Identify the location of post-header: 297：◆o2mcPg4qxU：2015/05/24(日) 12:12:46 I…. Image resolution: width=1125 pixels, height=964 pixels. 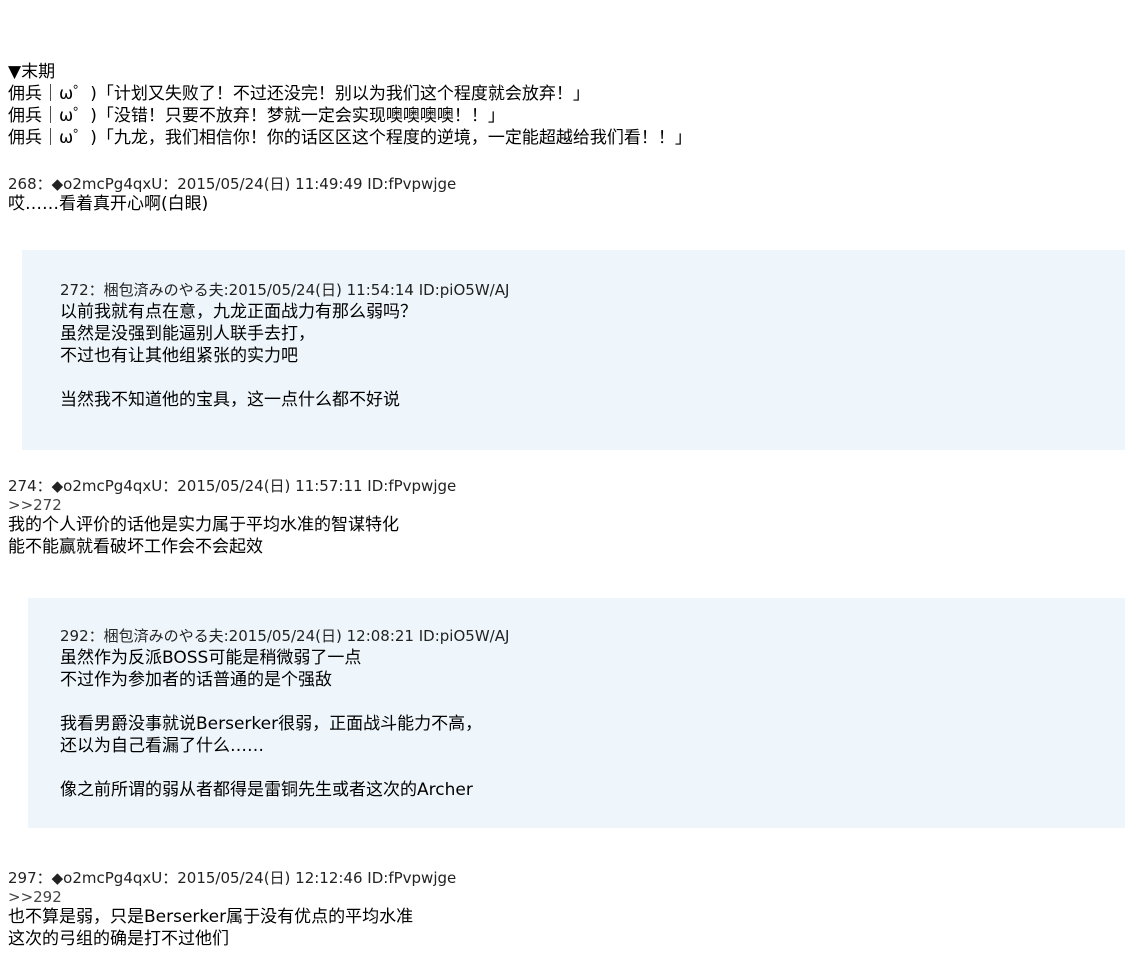
(232, 878).